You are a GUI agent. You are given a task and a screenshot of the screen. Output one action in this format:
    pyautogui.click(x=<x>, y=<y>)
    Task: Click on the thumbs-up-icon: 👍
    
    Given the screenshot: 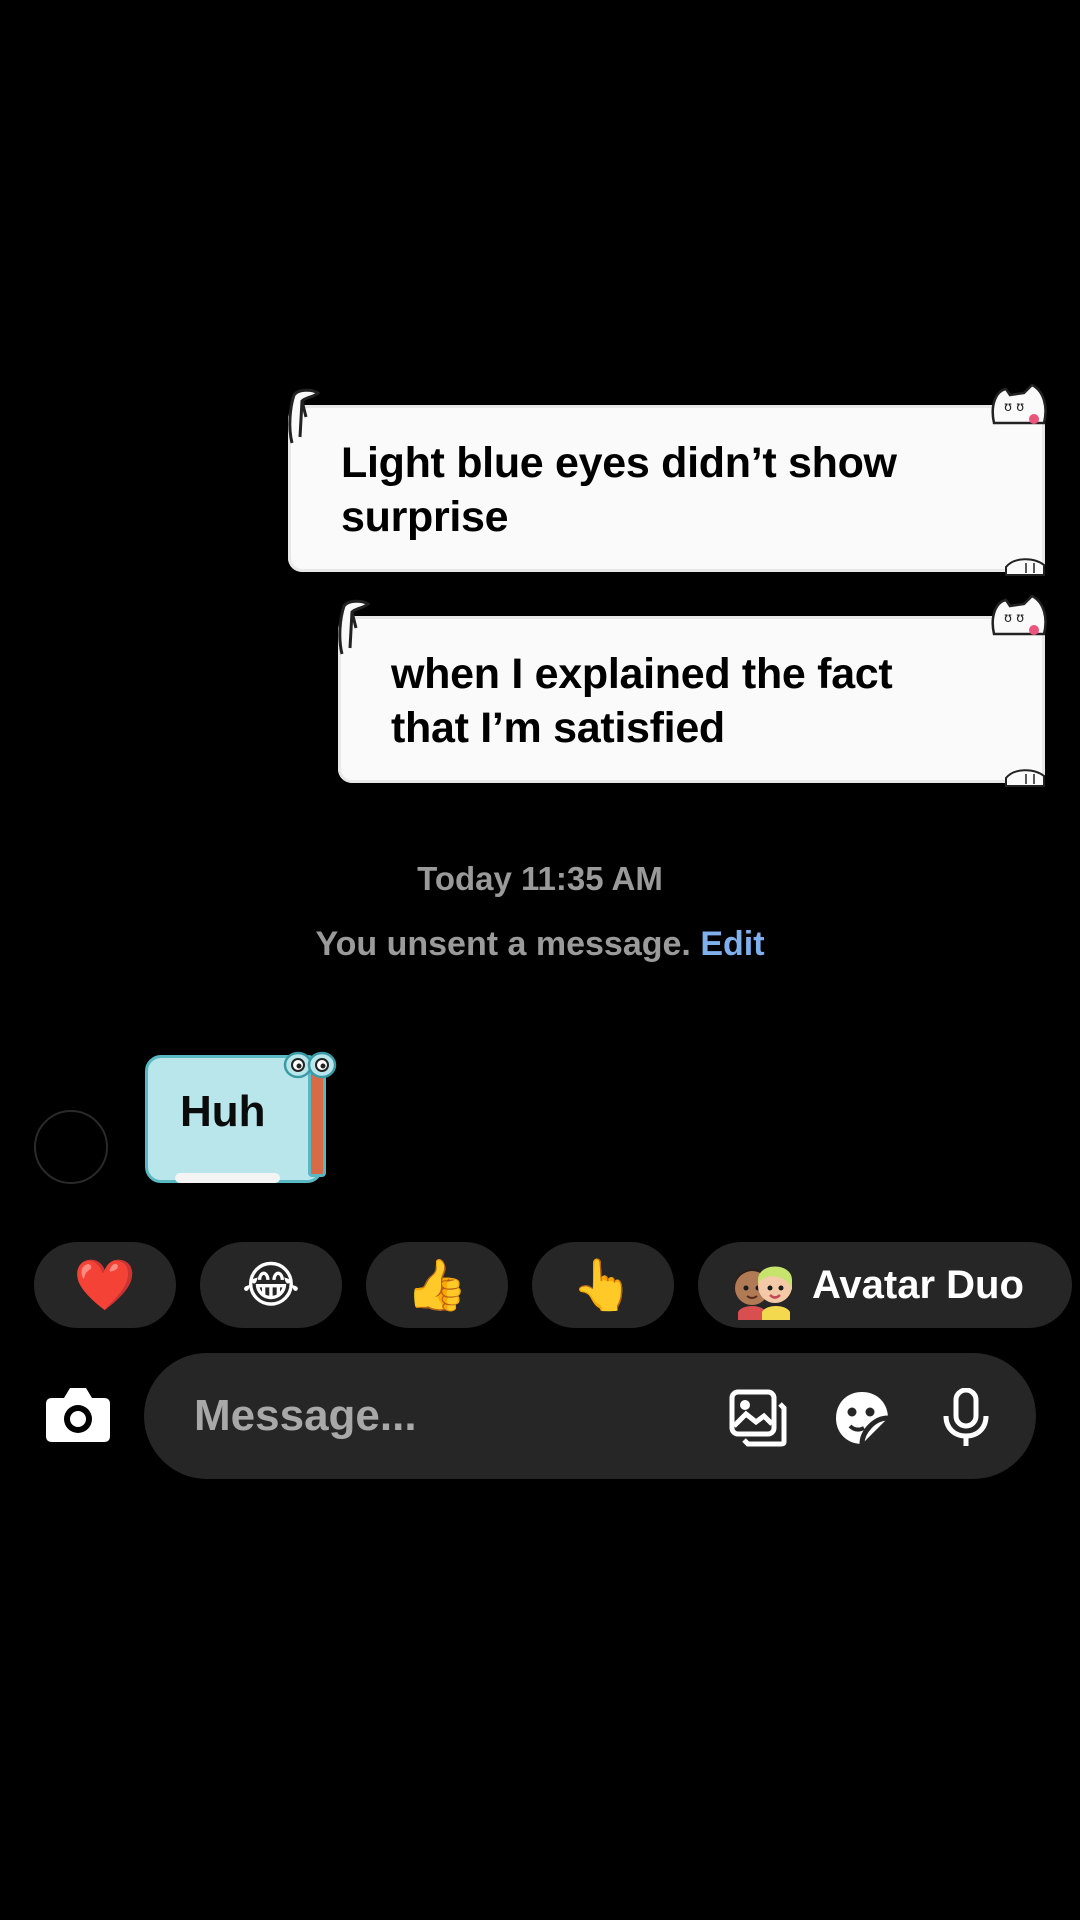 What is the action you would take?
    pyautogui.click(x=437, y=1285)
    